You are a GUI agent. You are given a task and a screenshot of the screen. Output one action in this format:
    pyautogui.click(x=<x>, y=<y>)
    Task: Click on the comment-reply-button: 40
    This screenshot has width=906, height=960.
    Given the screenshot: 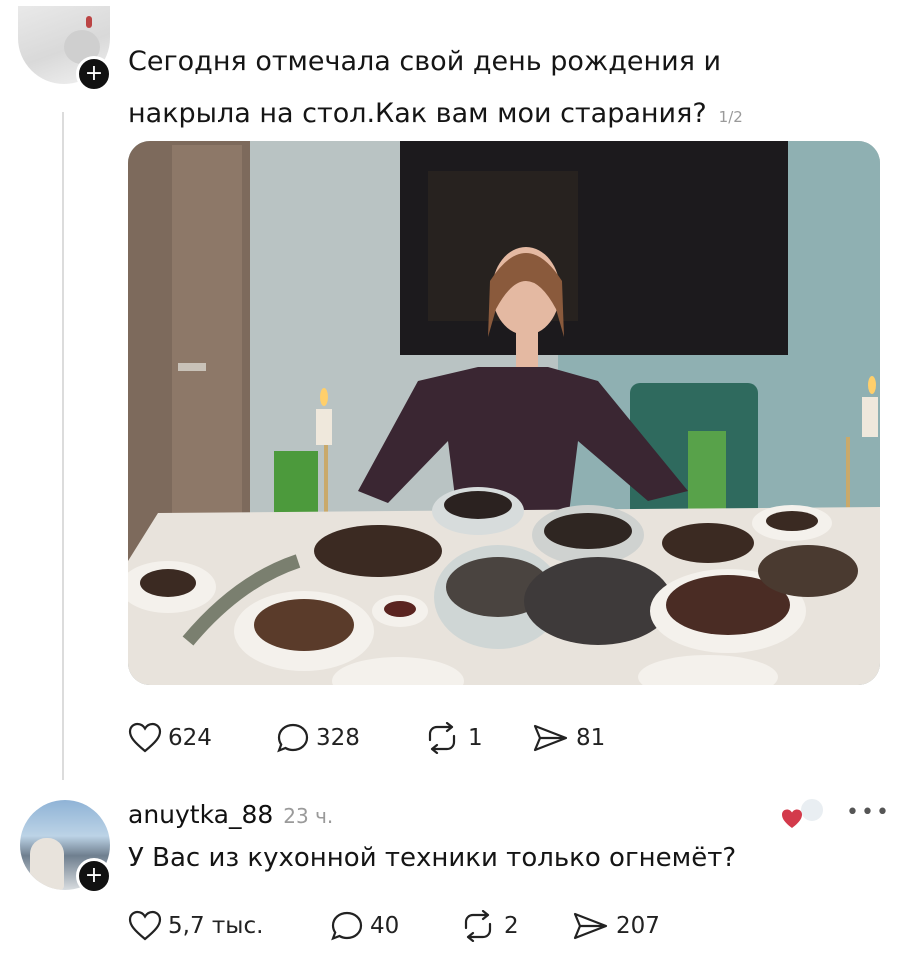 What is the action you would take?
    pyautogui.click(x=364, y=926)
    